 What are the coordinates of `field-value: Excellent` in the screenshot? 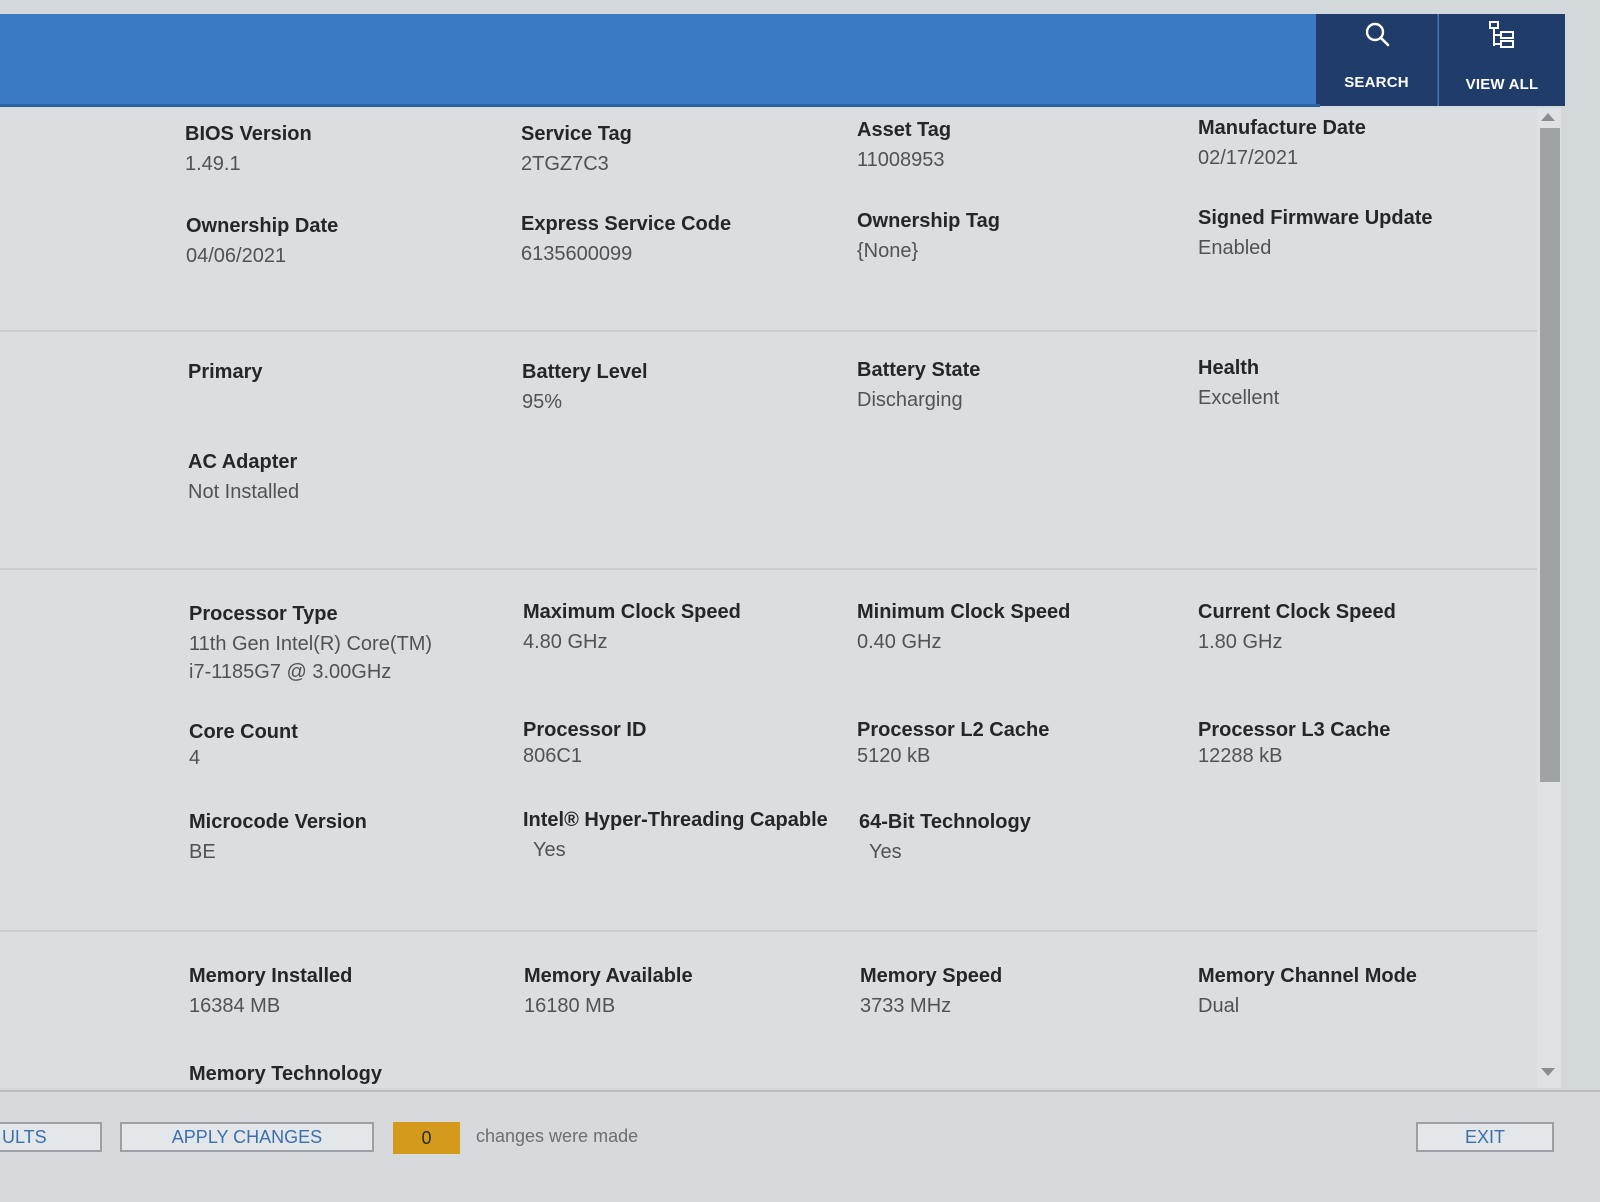 It's located at (1239, 398).